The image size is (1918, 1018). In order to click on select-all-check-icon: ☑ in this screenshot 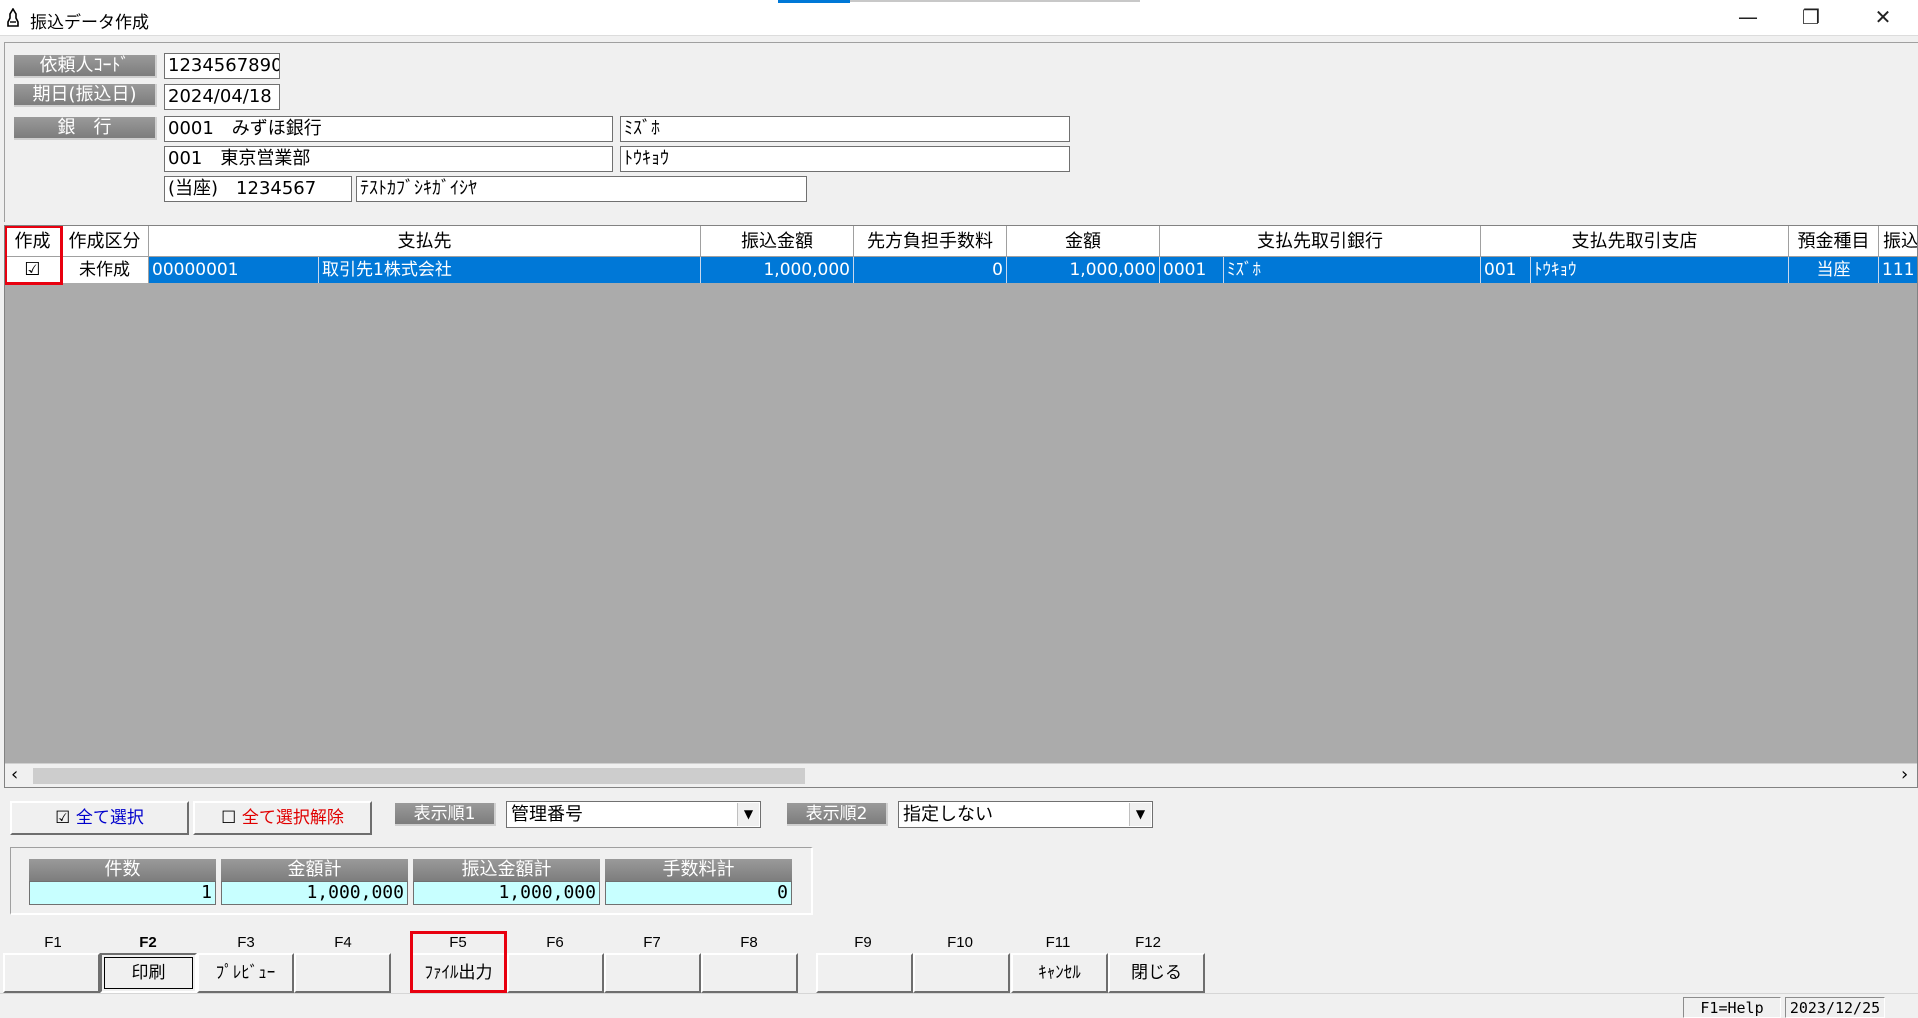, I will do `click(63, 818)`.